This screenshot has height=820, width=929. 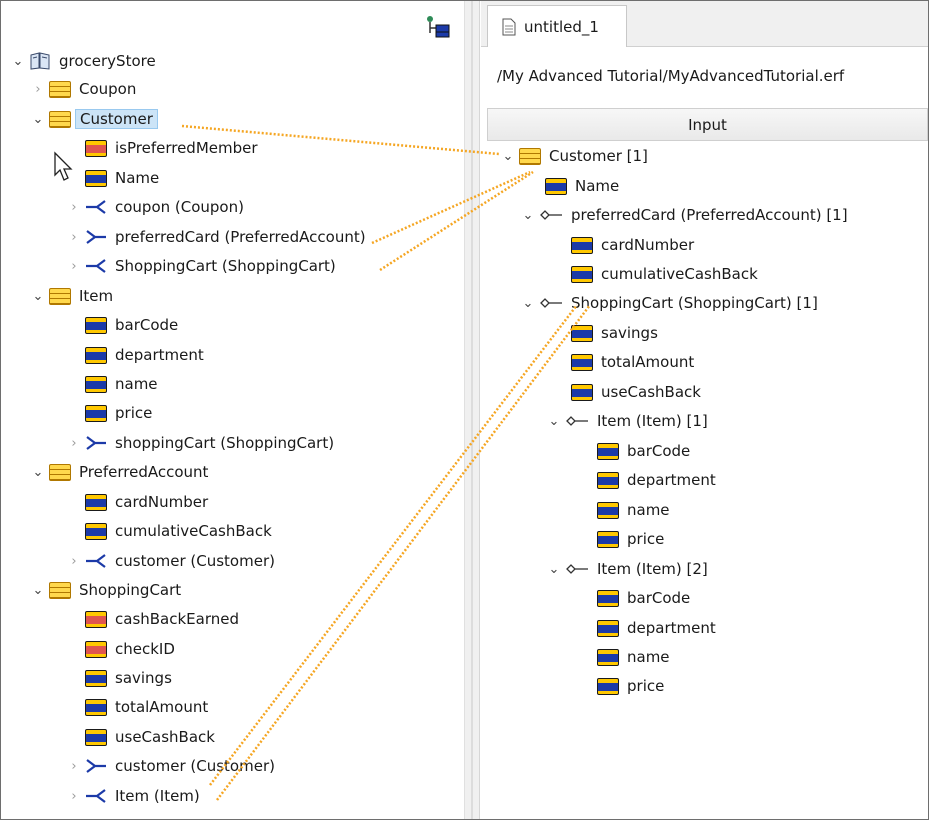 What do you see at coordinates (472, 410) in the screenshot?
I see `pane-splitter` at bounding box center [472, 410].